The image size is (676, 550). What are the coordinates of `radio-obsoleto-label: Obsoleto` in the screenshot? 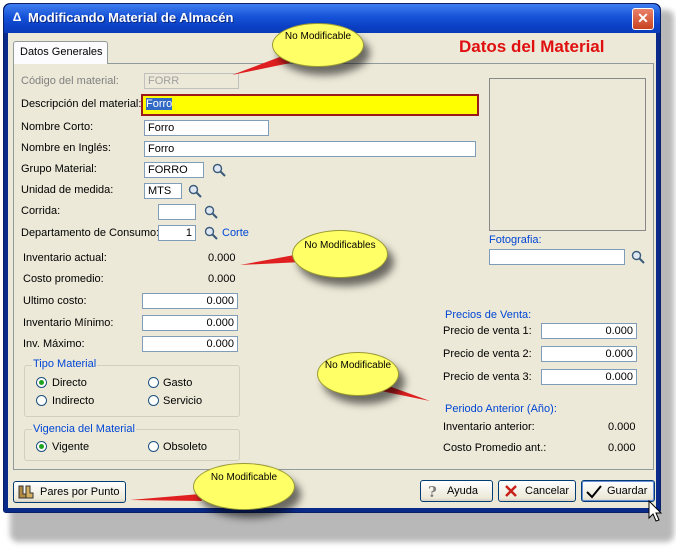 It's located at (185, 447).